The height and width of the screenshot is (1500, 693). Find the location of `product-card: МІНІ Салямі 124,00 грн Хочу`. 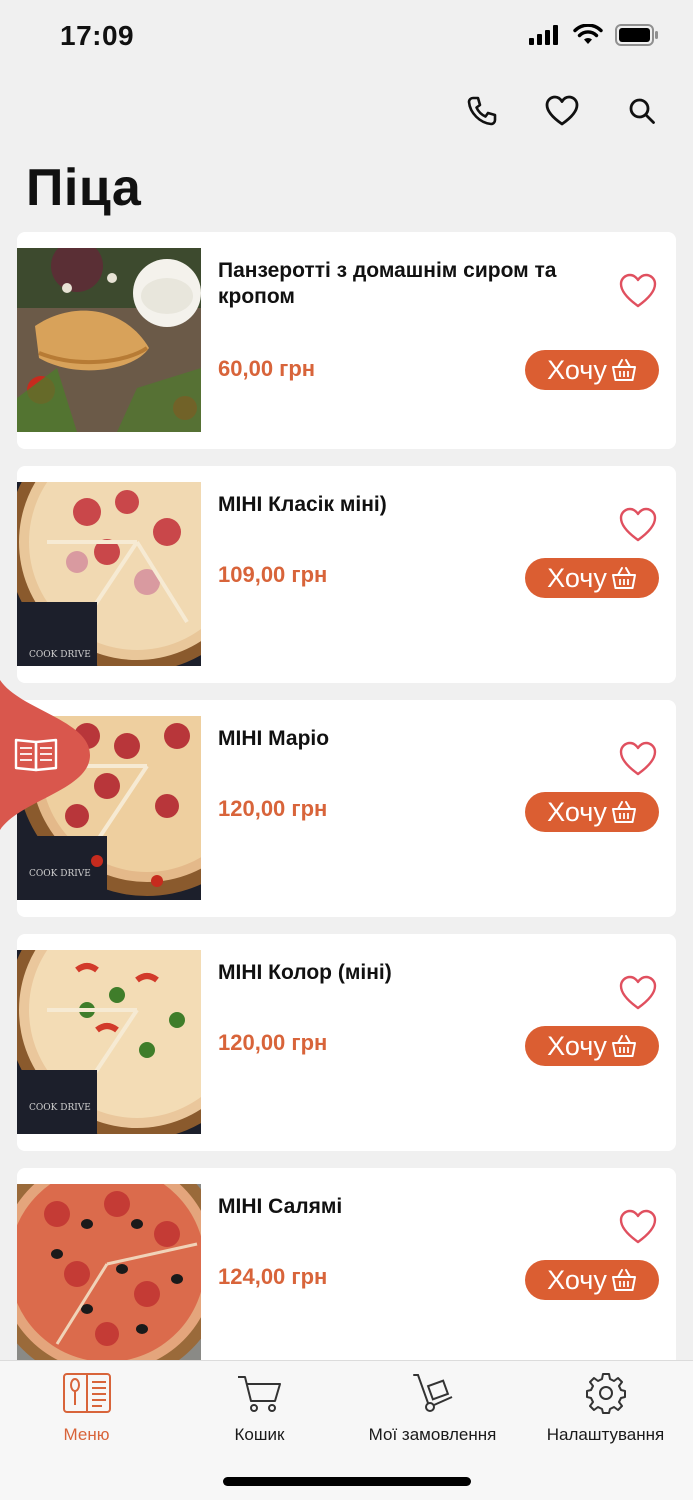

product-card: МІНІ Салямі 124,00 грн Хочу is located at coordinates (346, 1276).